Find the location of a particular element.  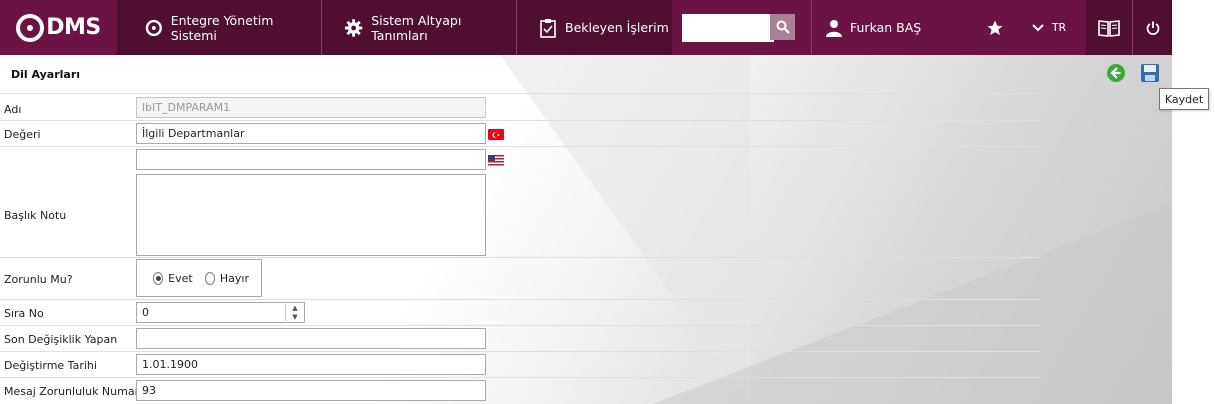

spinner-down-icon: ▼ is located at coordinates (295, 317).